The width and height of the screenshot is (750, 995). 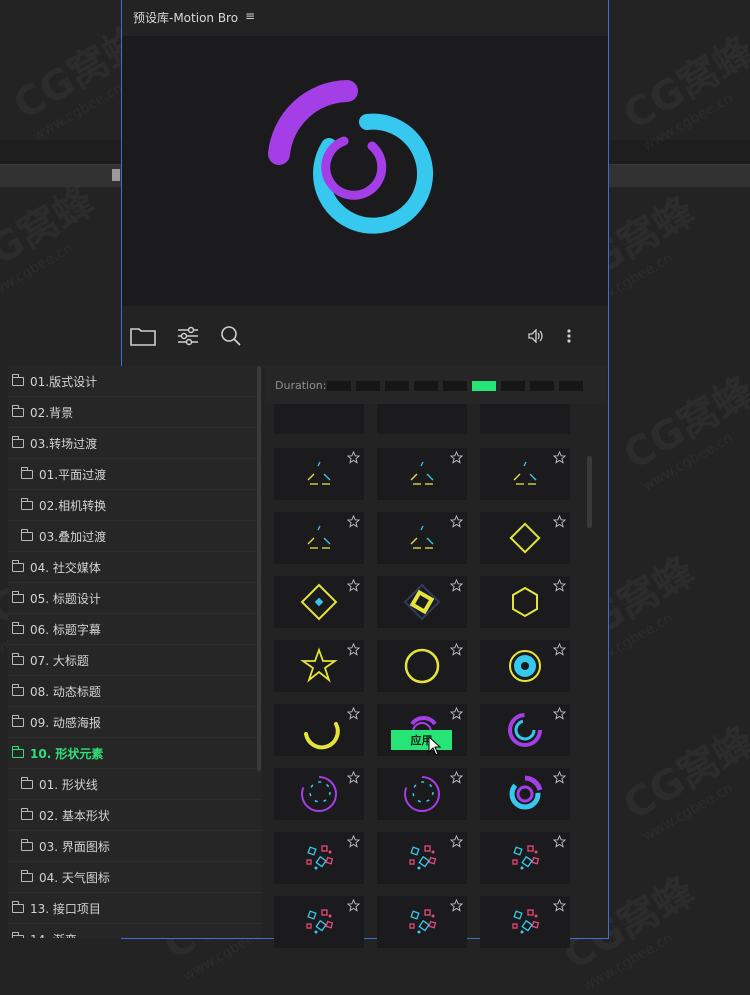 What do you see at coordinates (135, 815) in the screenshot?
I see `tree-item: 02. 基本形状` at bounding box center [135, 815].